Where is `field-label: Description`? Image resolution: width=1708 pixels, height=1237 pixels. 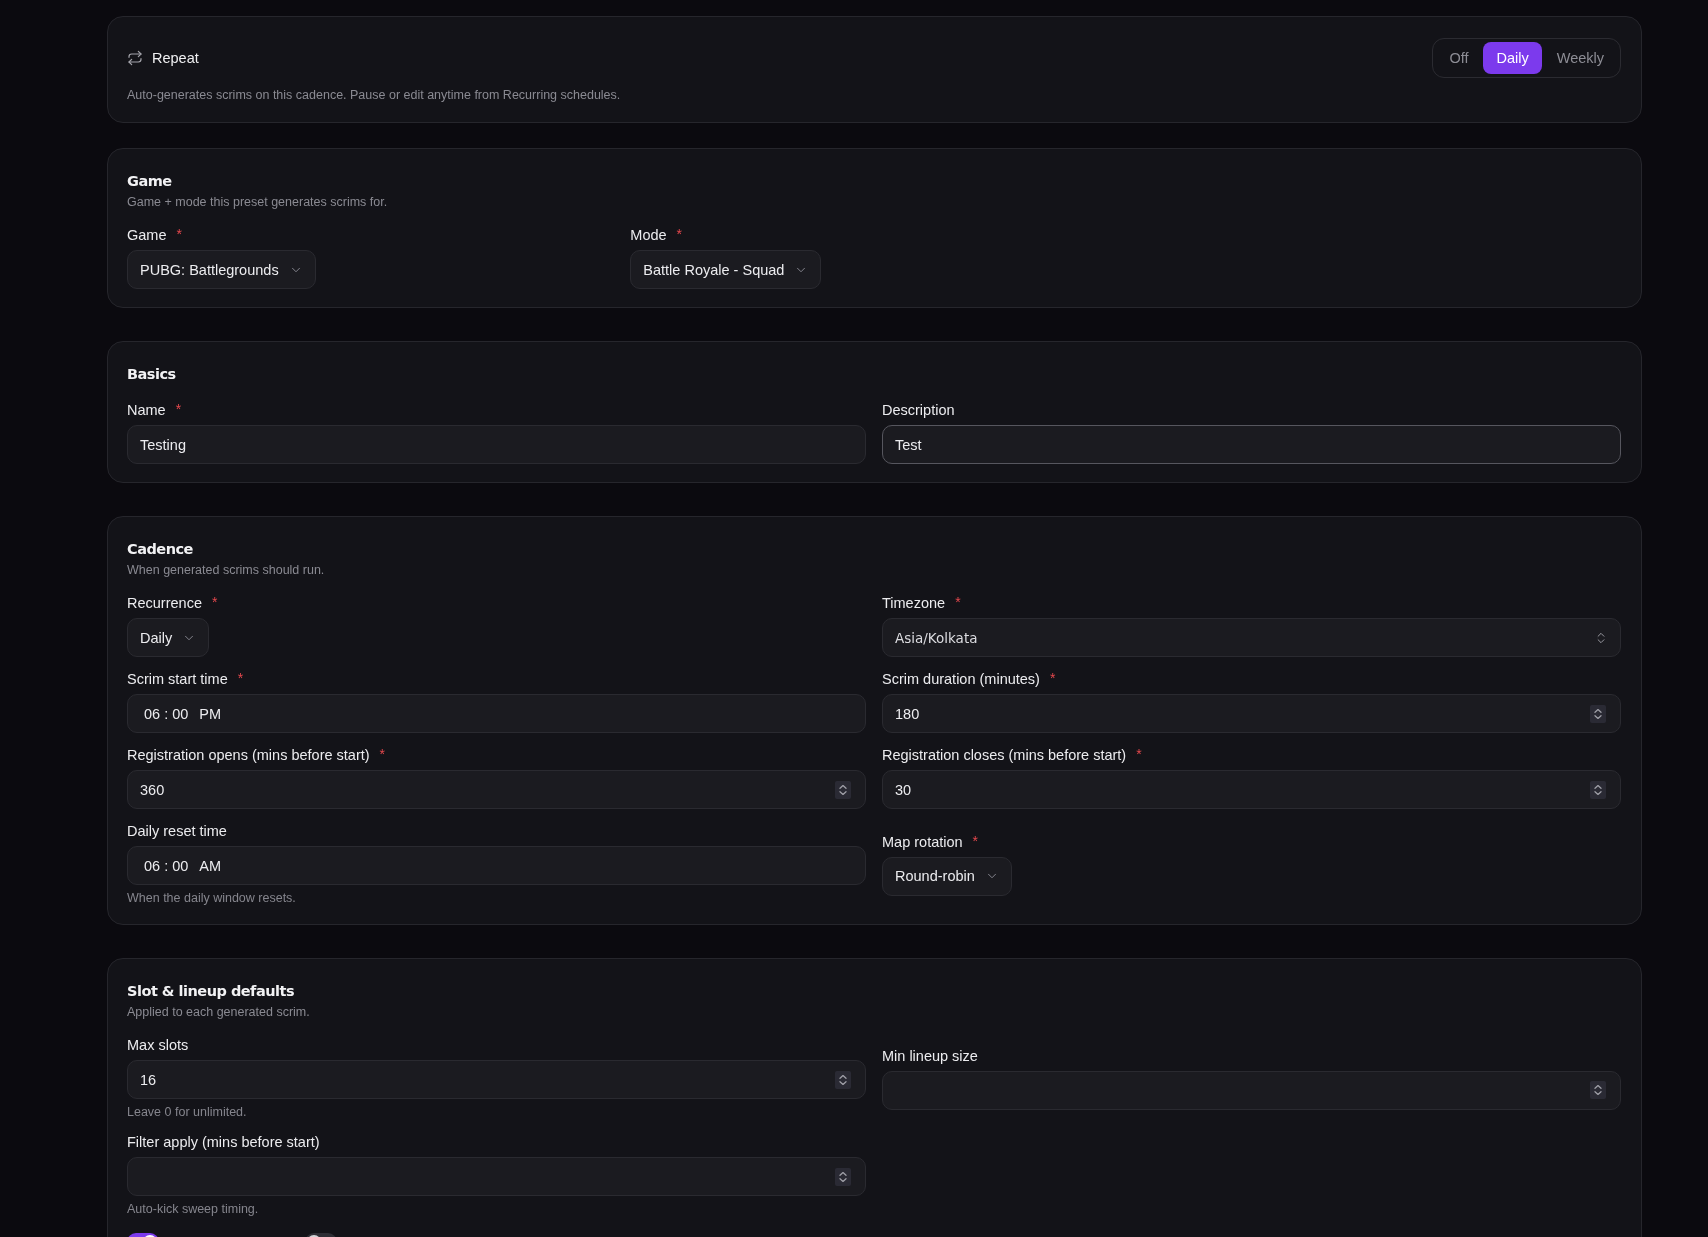 field-label: Description is located at coordinates (918, 410).